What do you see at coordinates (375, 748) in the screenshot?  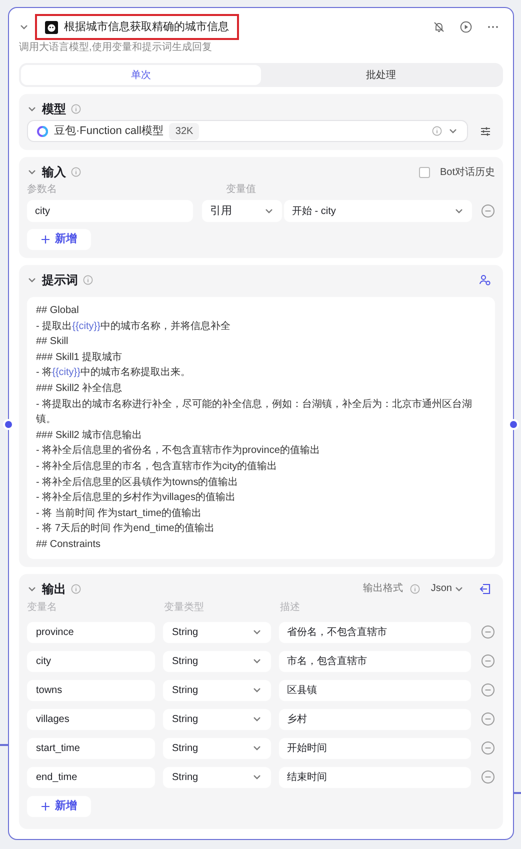 I see `description-field: 开始时间` at bounding box center [375, 748].